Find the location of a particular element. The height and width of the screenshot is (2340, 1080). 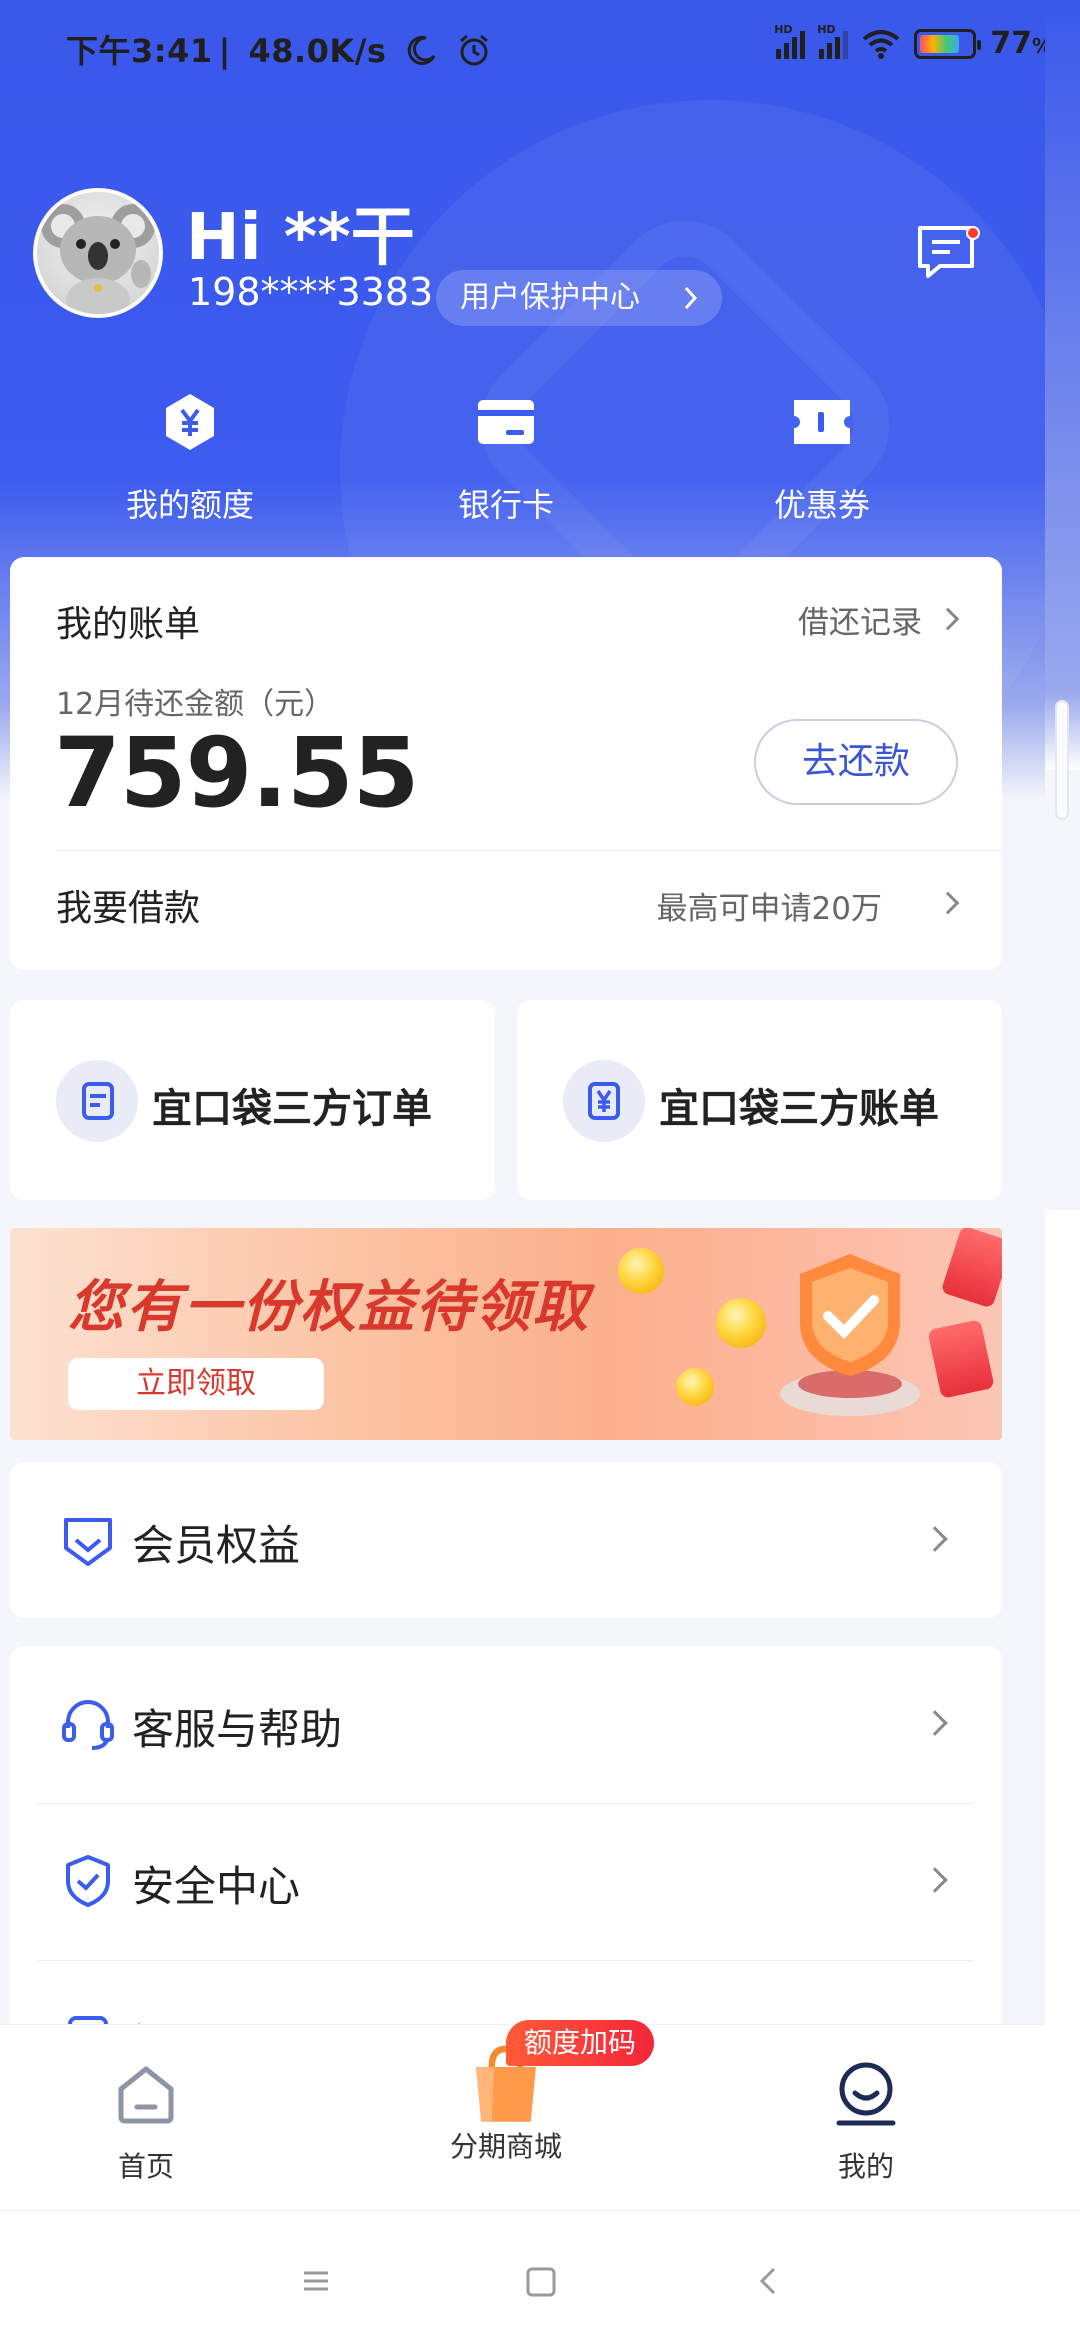

protect-center-label: 用户保护中心 is located at coordinates (550, 297).